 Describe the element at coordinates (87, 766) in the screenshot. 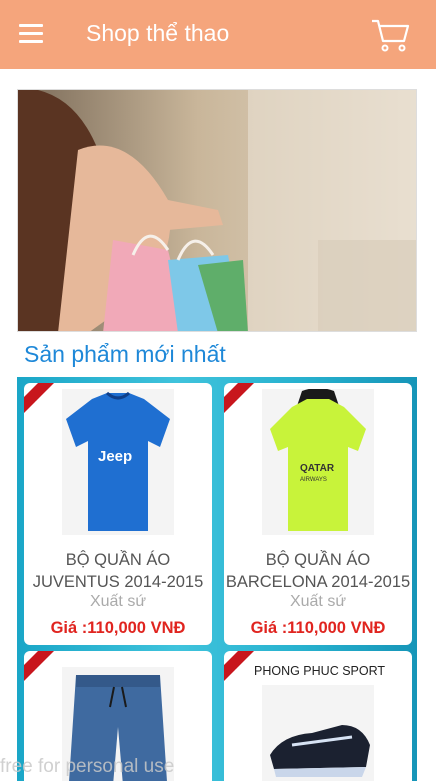

I see `watermark-text: free for personal use` at that location.